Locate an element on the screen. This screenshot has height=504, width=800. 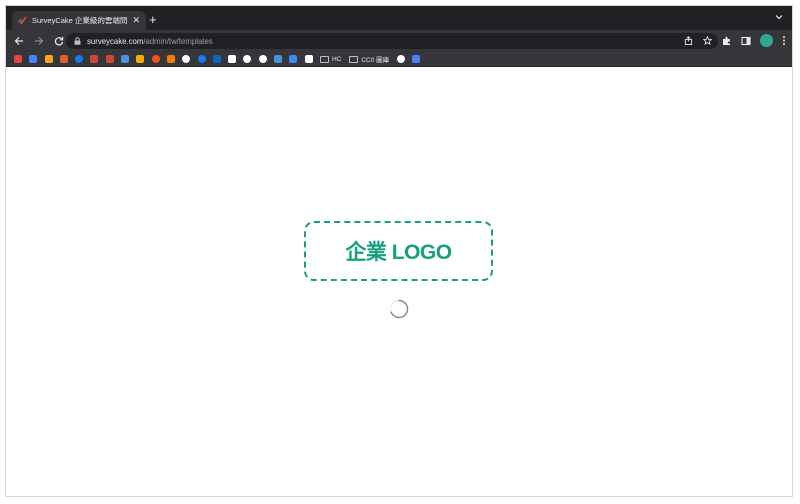
bookmark-folder-label: HC is located at coordinates (336, 59).